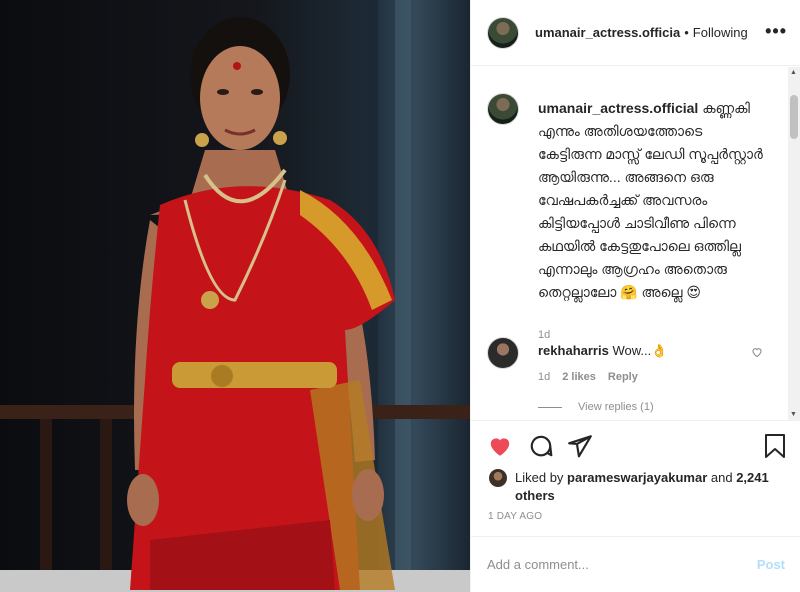  What do you see at coordinates (579, 377) in the screenshot?
I see `comment-likes: 2 likes` at bounding box center [579, 377].